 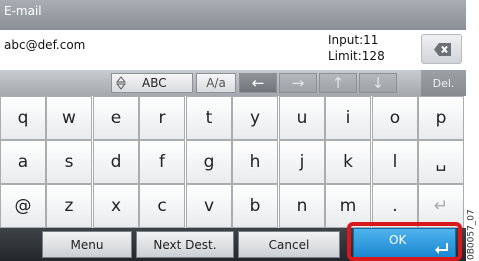 What do you see at coordinates (216, 83) in the screenshot?
I see `case-toggle-button: A/a` at bounding box center [216, 83].